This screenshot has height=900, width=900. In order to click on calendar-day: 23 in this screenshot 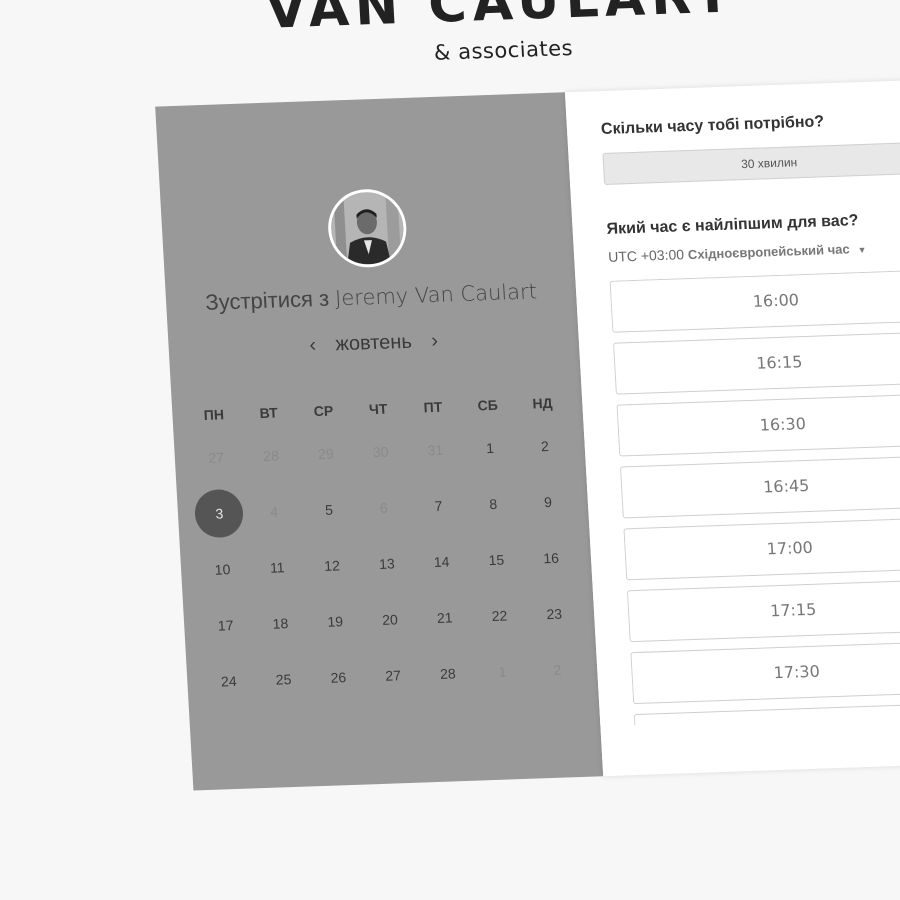, I will do `click(554, 614)`.